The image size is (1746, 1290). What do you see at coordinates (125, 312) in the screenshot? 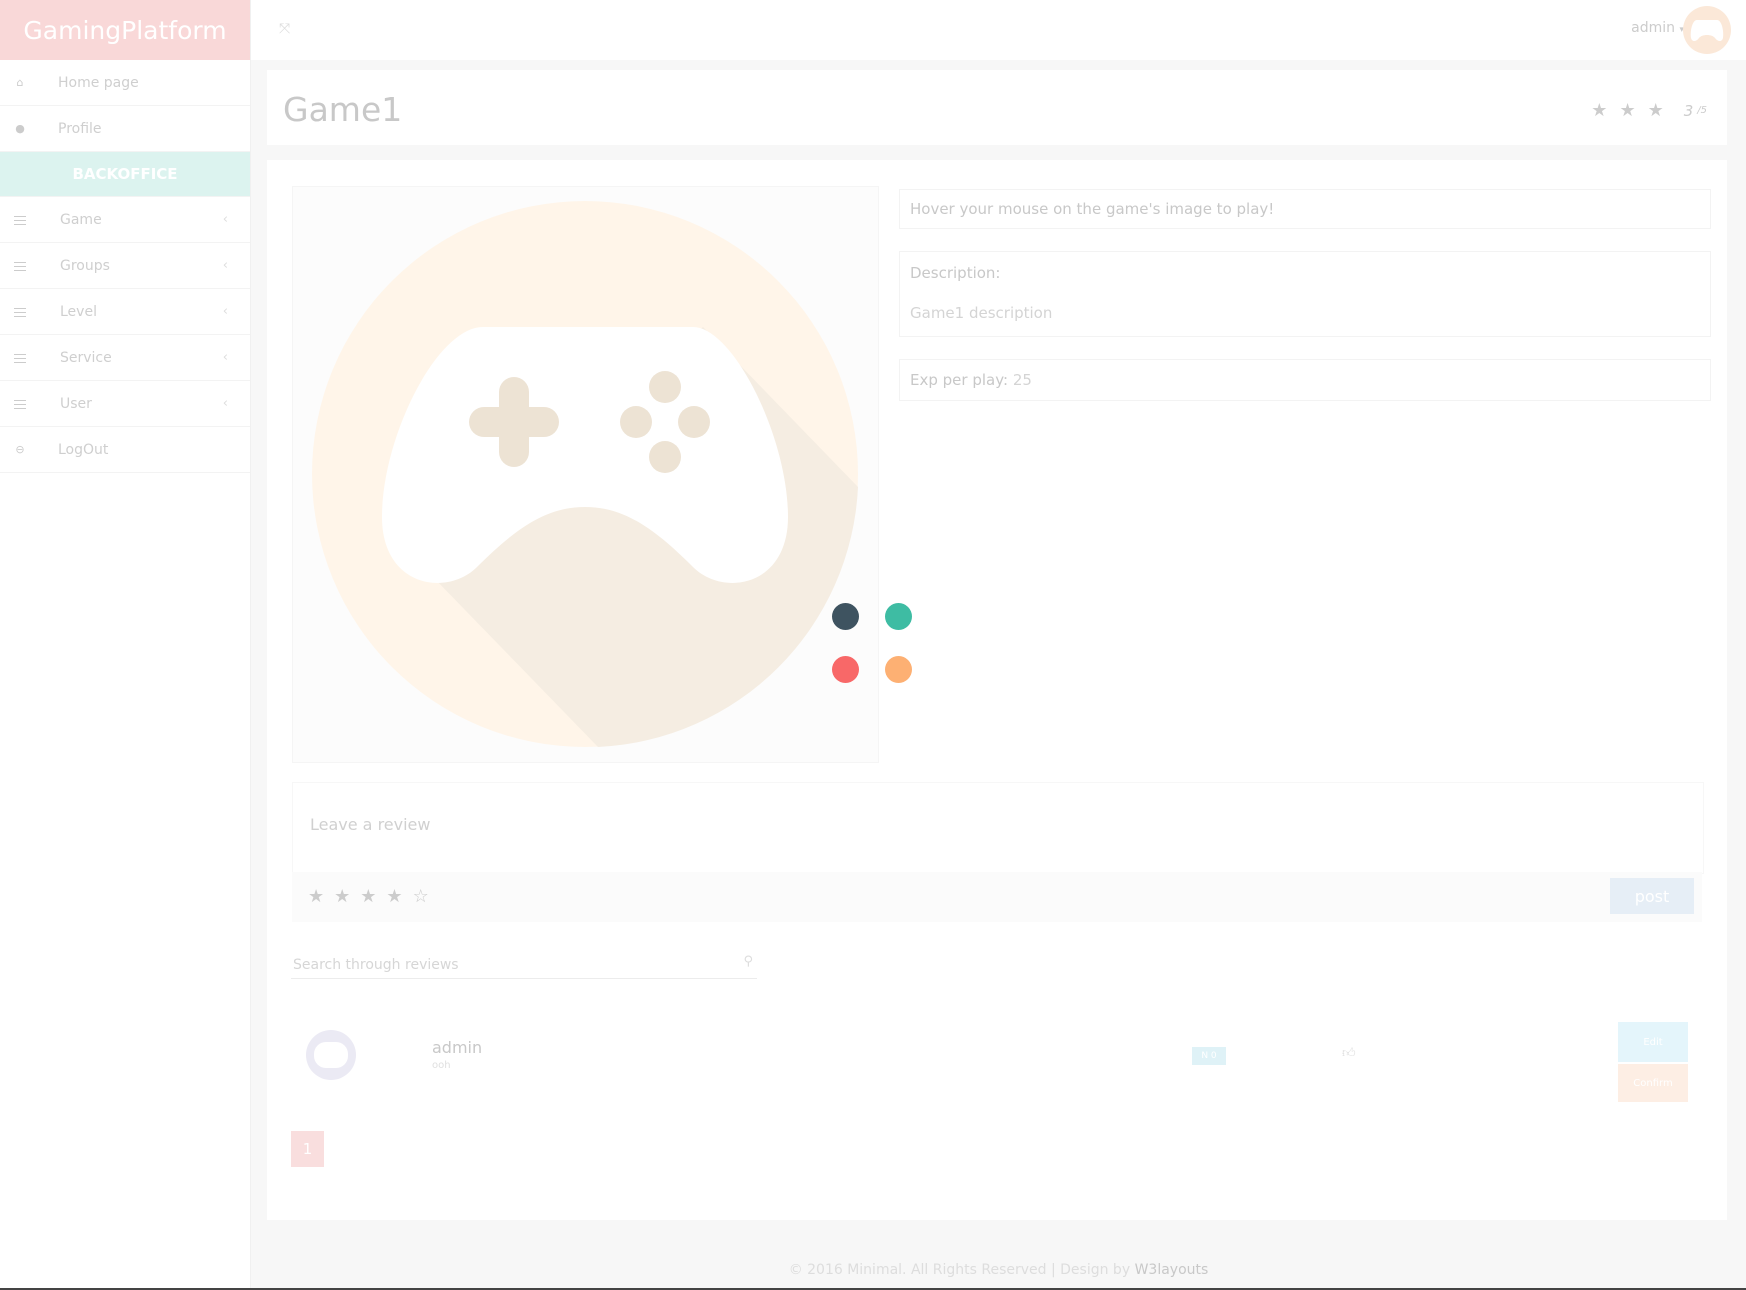
I see `sidebar-item-level: Level ‹` at bounding box center [125, 312].